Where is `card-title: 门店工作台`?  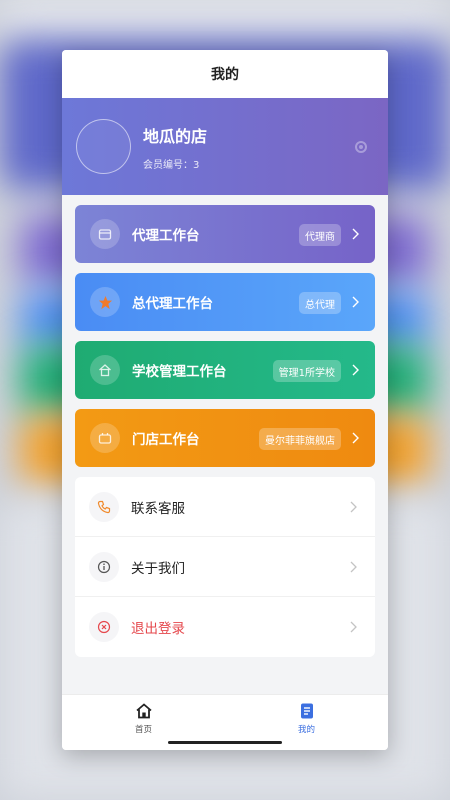
card-title: 门店工作台 is located at coordinates (166, 440).